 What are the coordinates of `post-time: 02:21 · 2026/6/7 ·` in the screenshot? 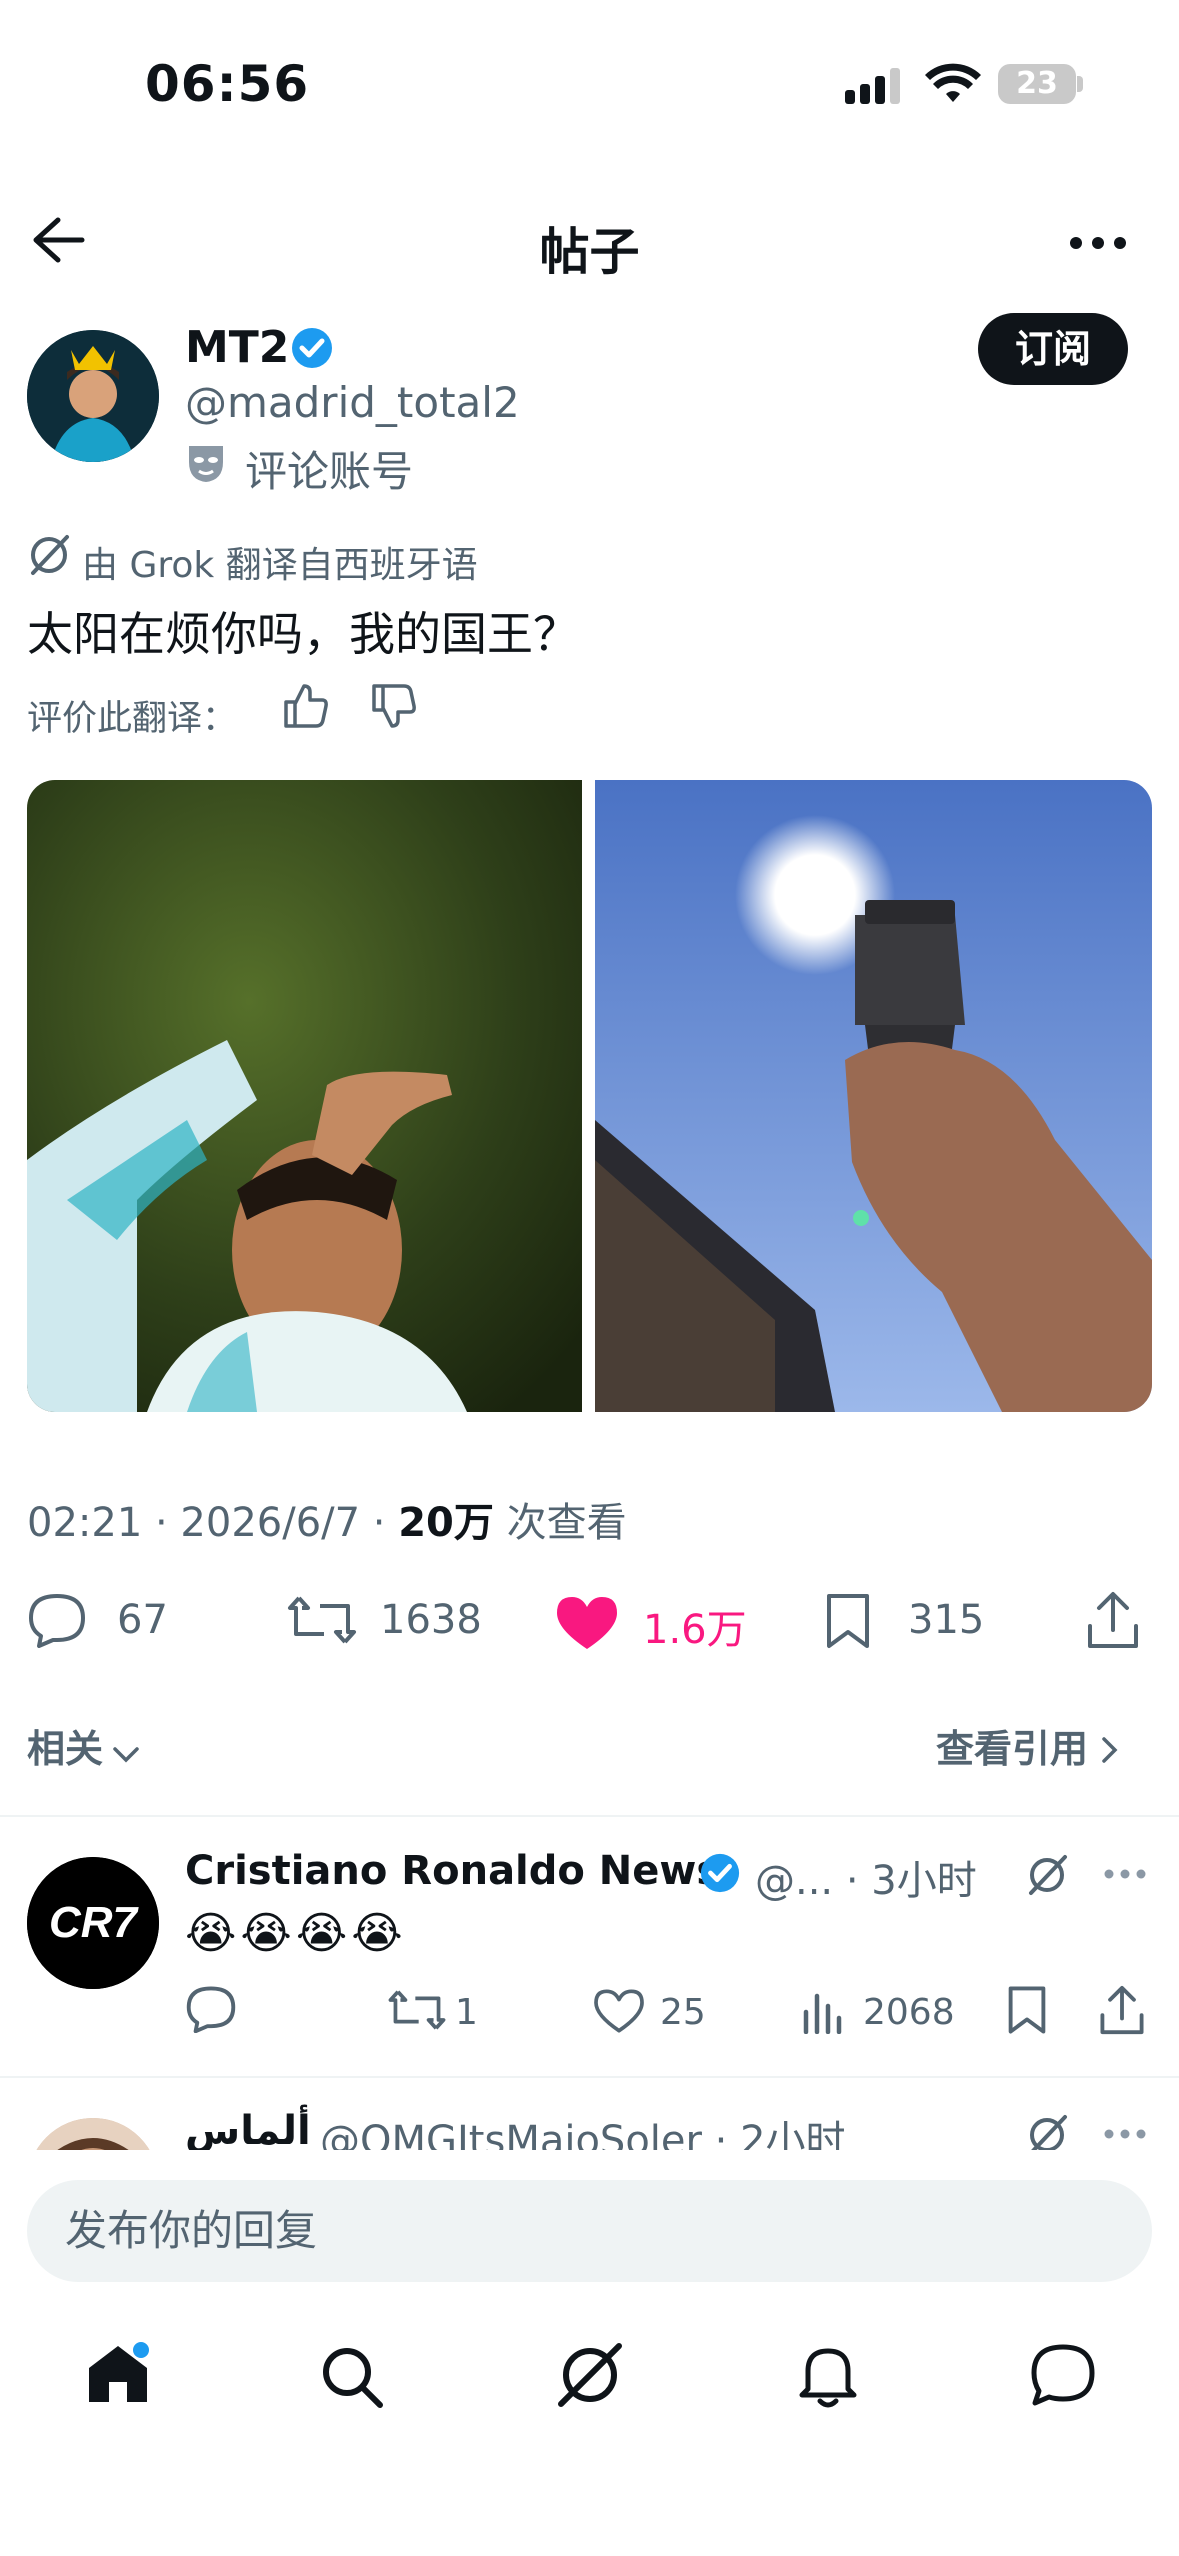 It's located at (213, 1523).